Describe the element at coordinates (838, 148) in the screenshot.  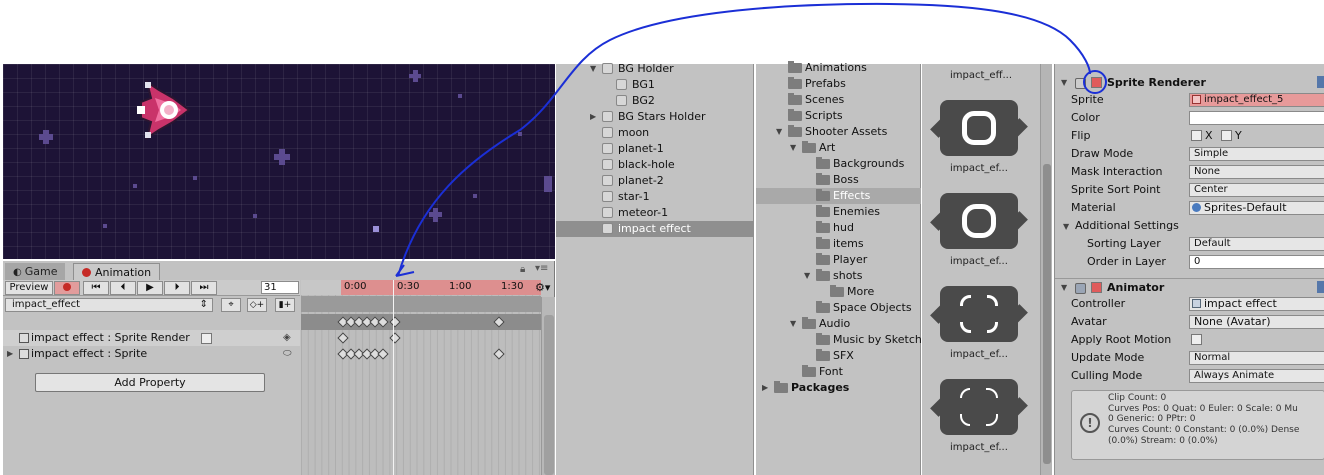
I see `folder-item: ▼ Art` at that location.